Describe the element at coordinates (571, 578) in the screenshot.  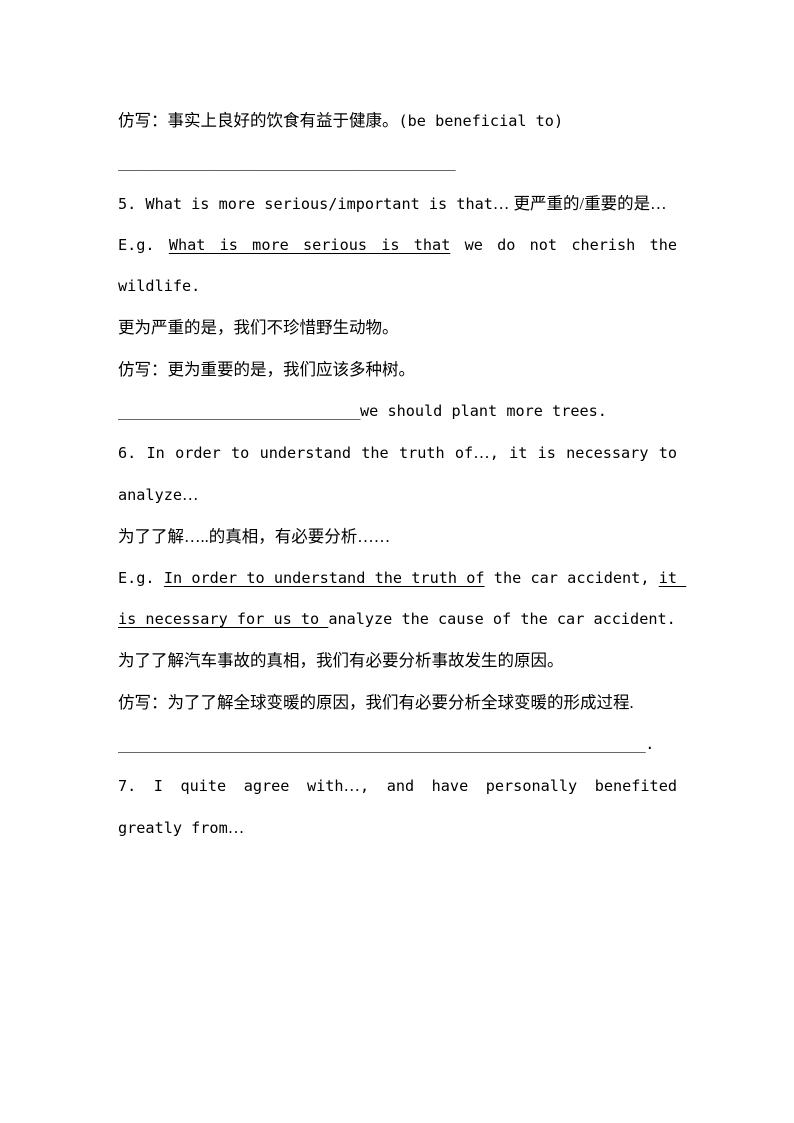
I see `item-6-eg-middle: the car accident,` at that location.